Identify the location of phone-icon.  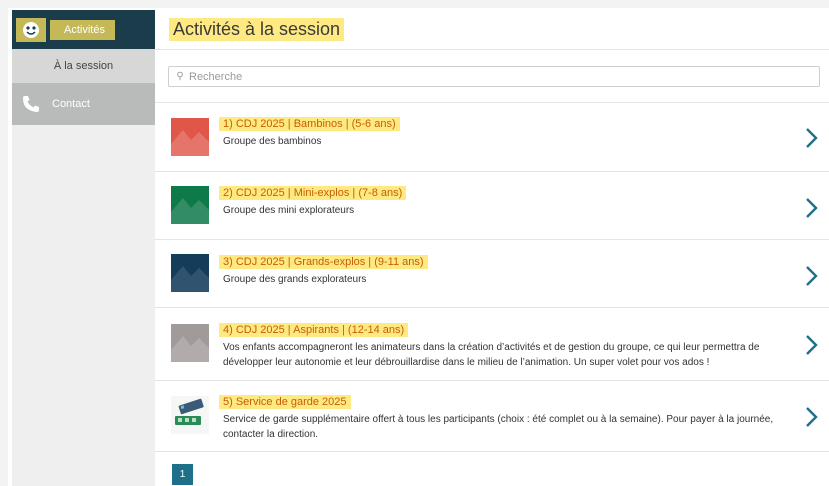
(31, 104).